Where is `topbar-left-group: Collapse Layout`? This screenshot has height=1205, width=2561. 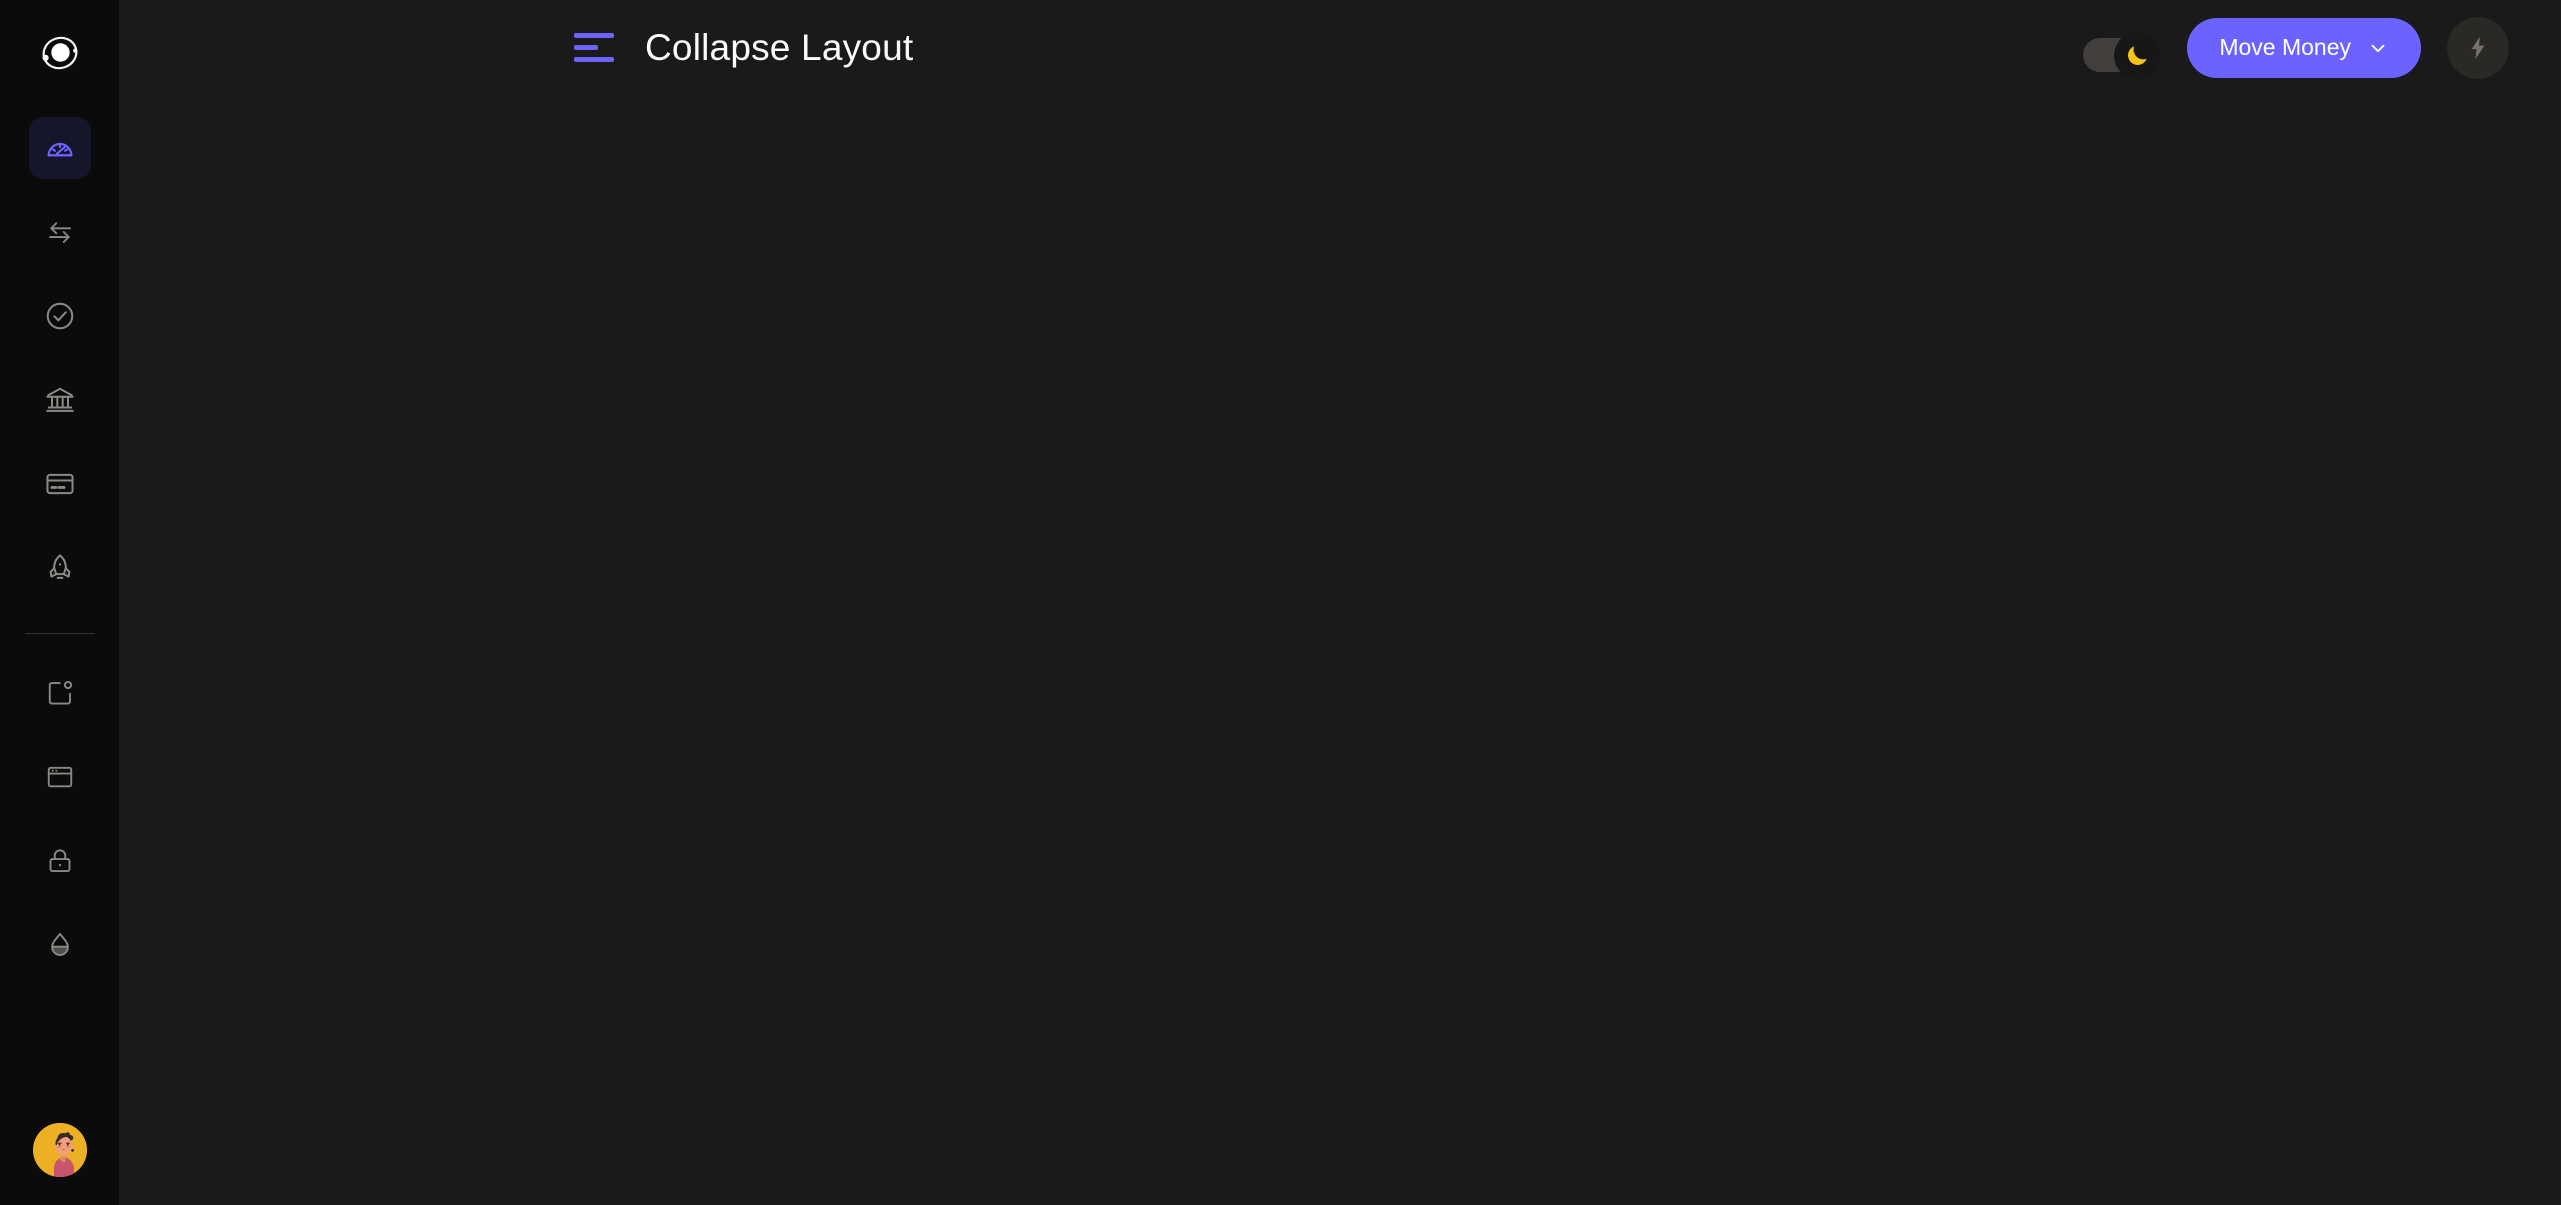 topbar-left-group: Collapse Layout is located at coordinates (743, 48).